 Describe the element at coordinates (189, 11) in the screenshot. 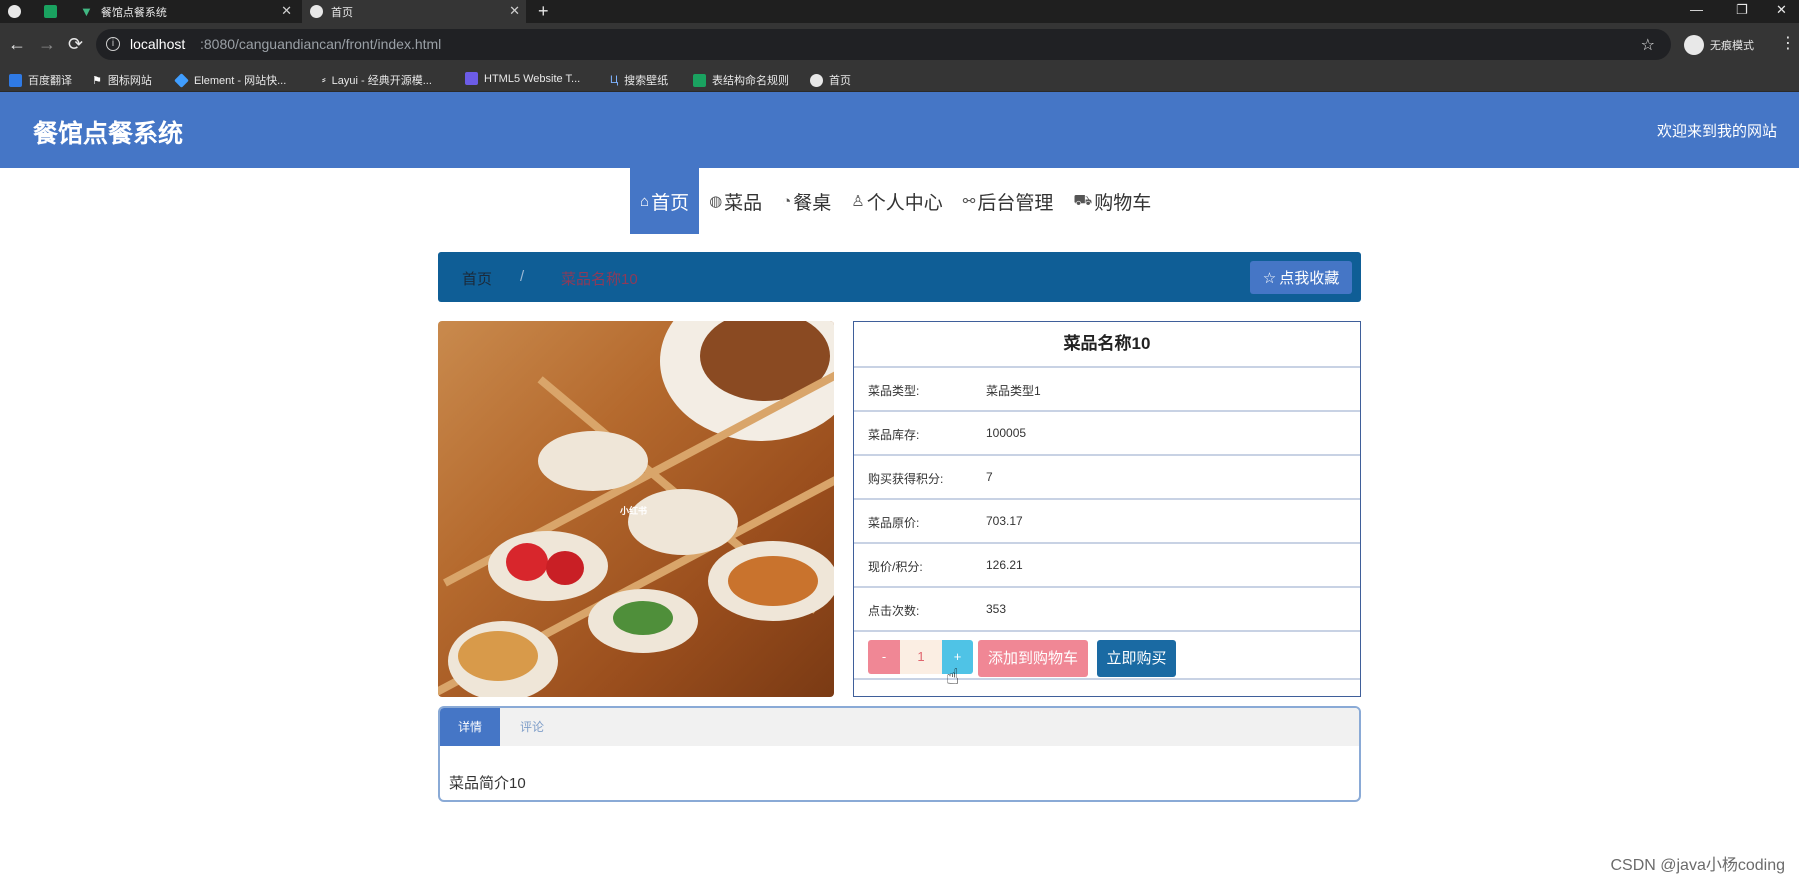

I see `browser-tab-3: ▼ 餐馆点餐系统 ✕` at that location.